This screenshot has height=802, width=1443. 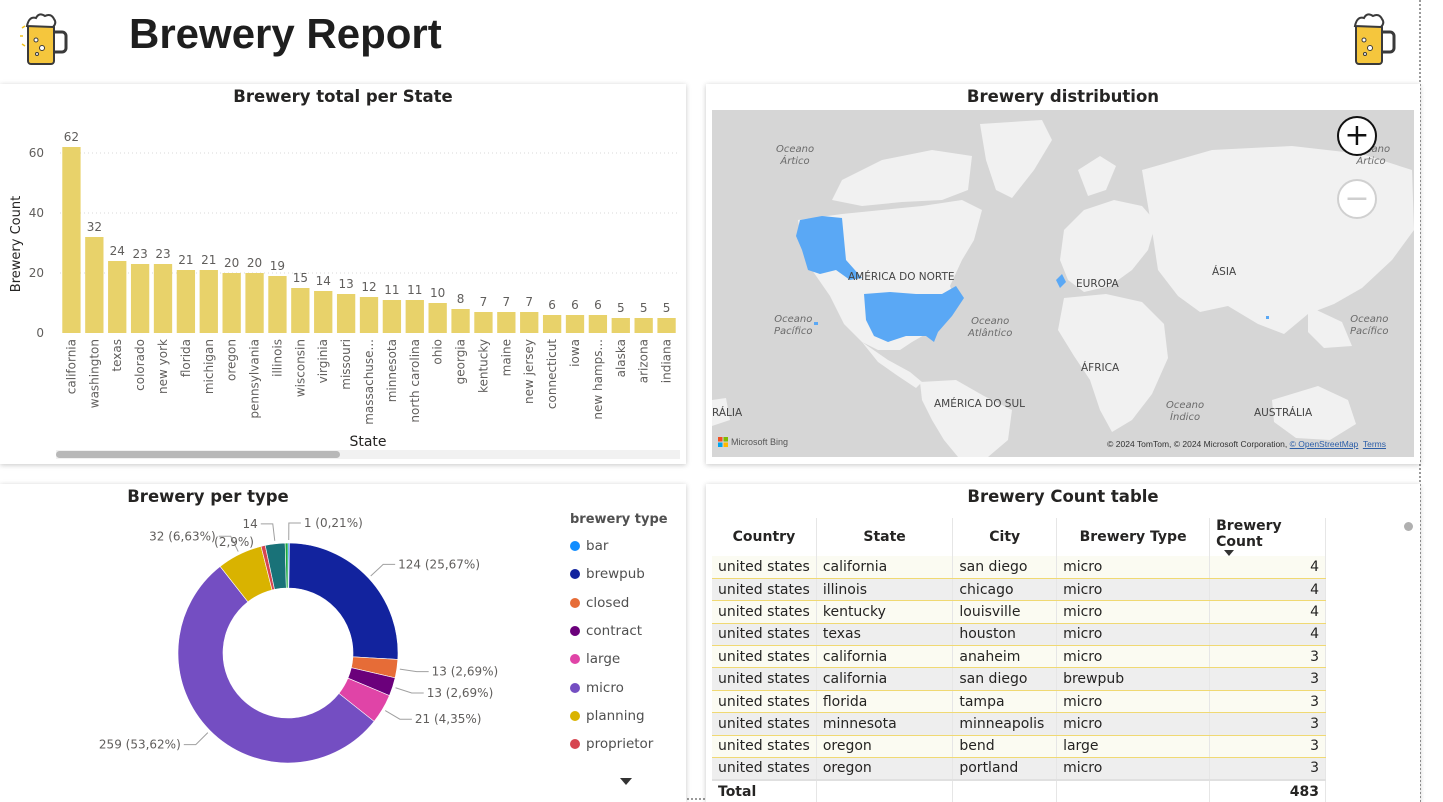 What do you see at coordinates (343, 601) in the screenshot?
I see `donut-slice-brewpub` at bounding box center [343, 601].